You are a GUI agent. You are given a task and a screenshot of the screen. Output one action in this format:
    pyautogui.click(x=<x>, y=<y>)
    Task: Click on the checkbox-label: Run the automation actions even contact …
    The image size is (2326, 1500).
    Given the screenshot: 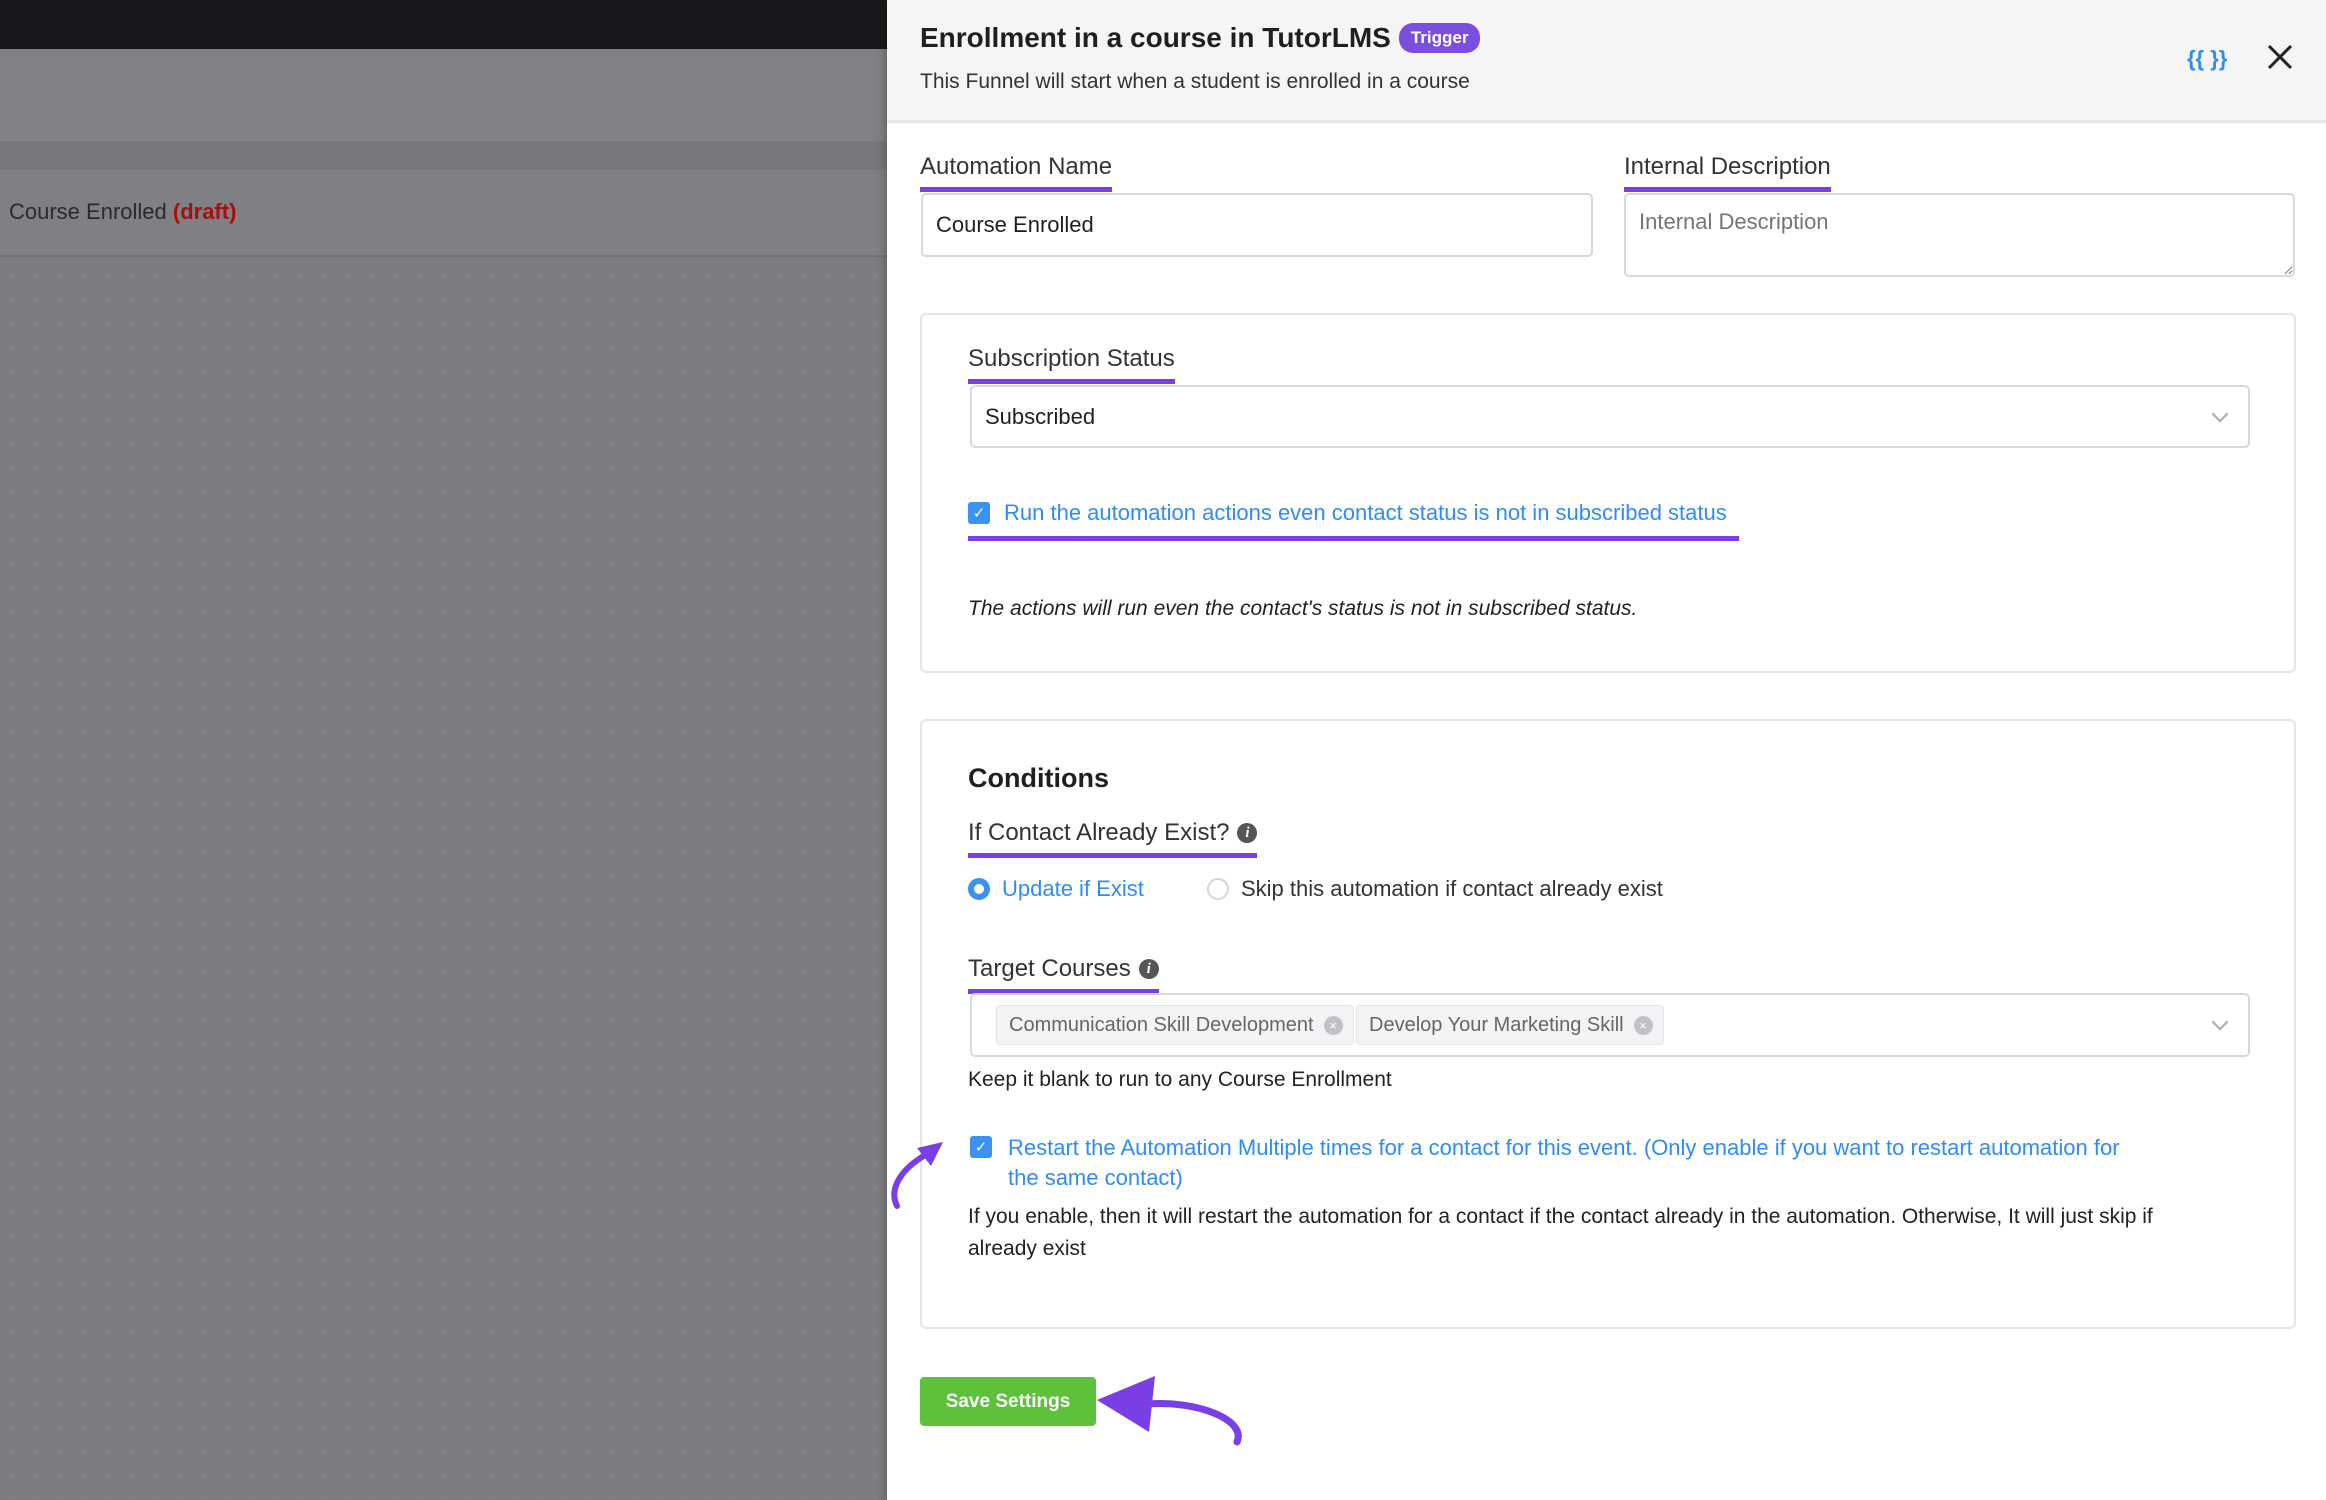 What is the action you would take?
    pyautogui.click(x=1365, y=513)
    